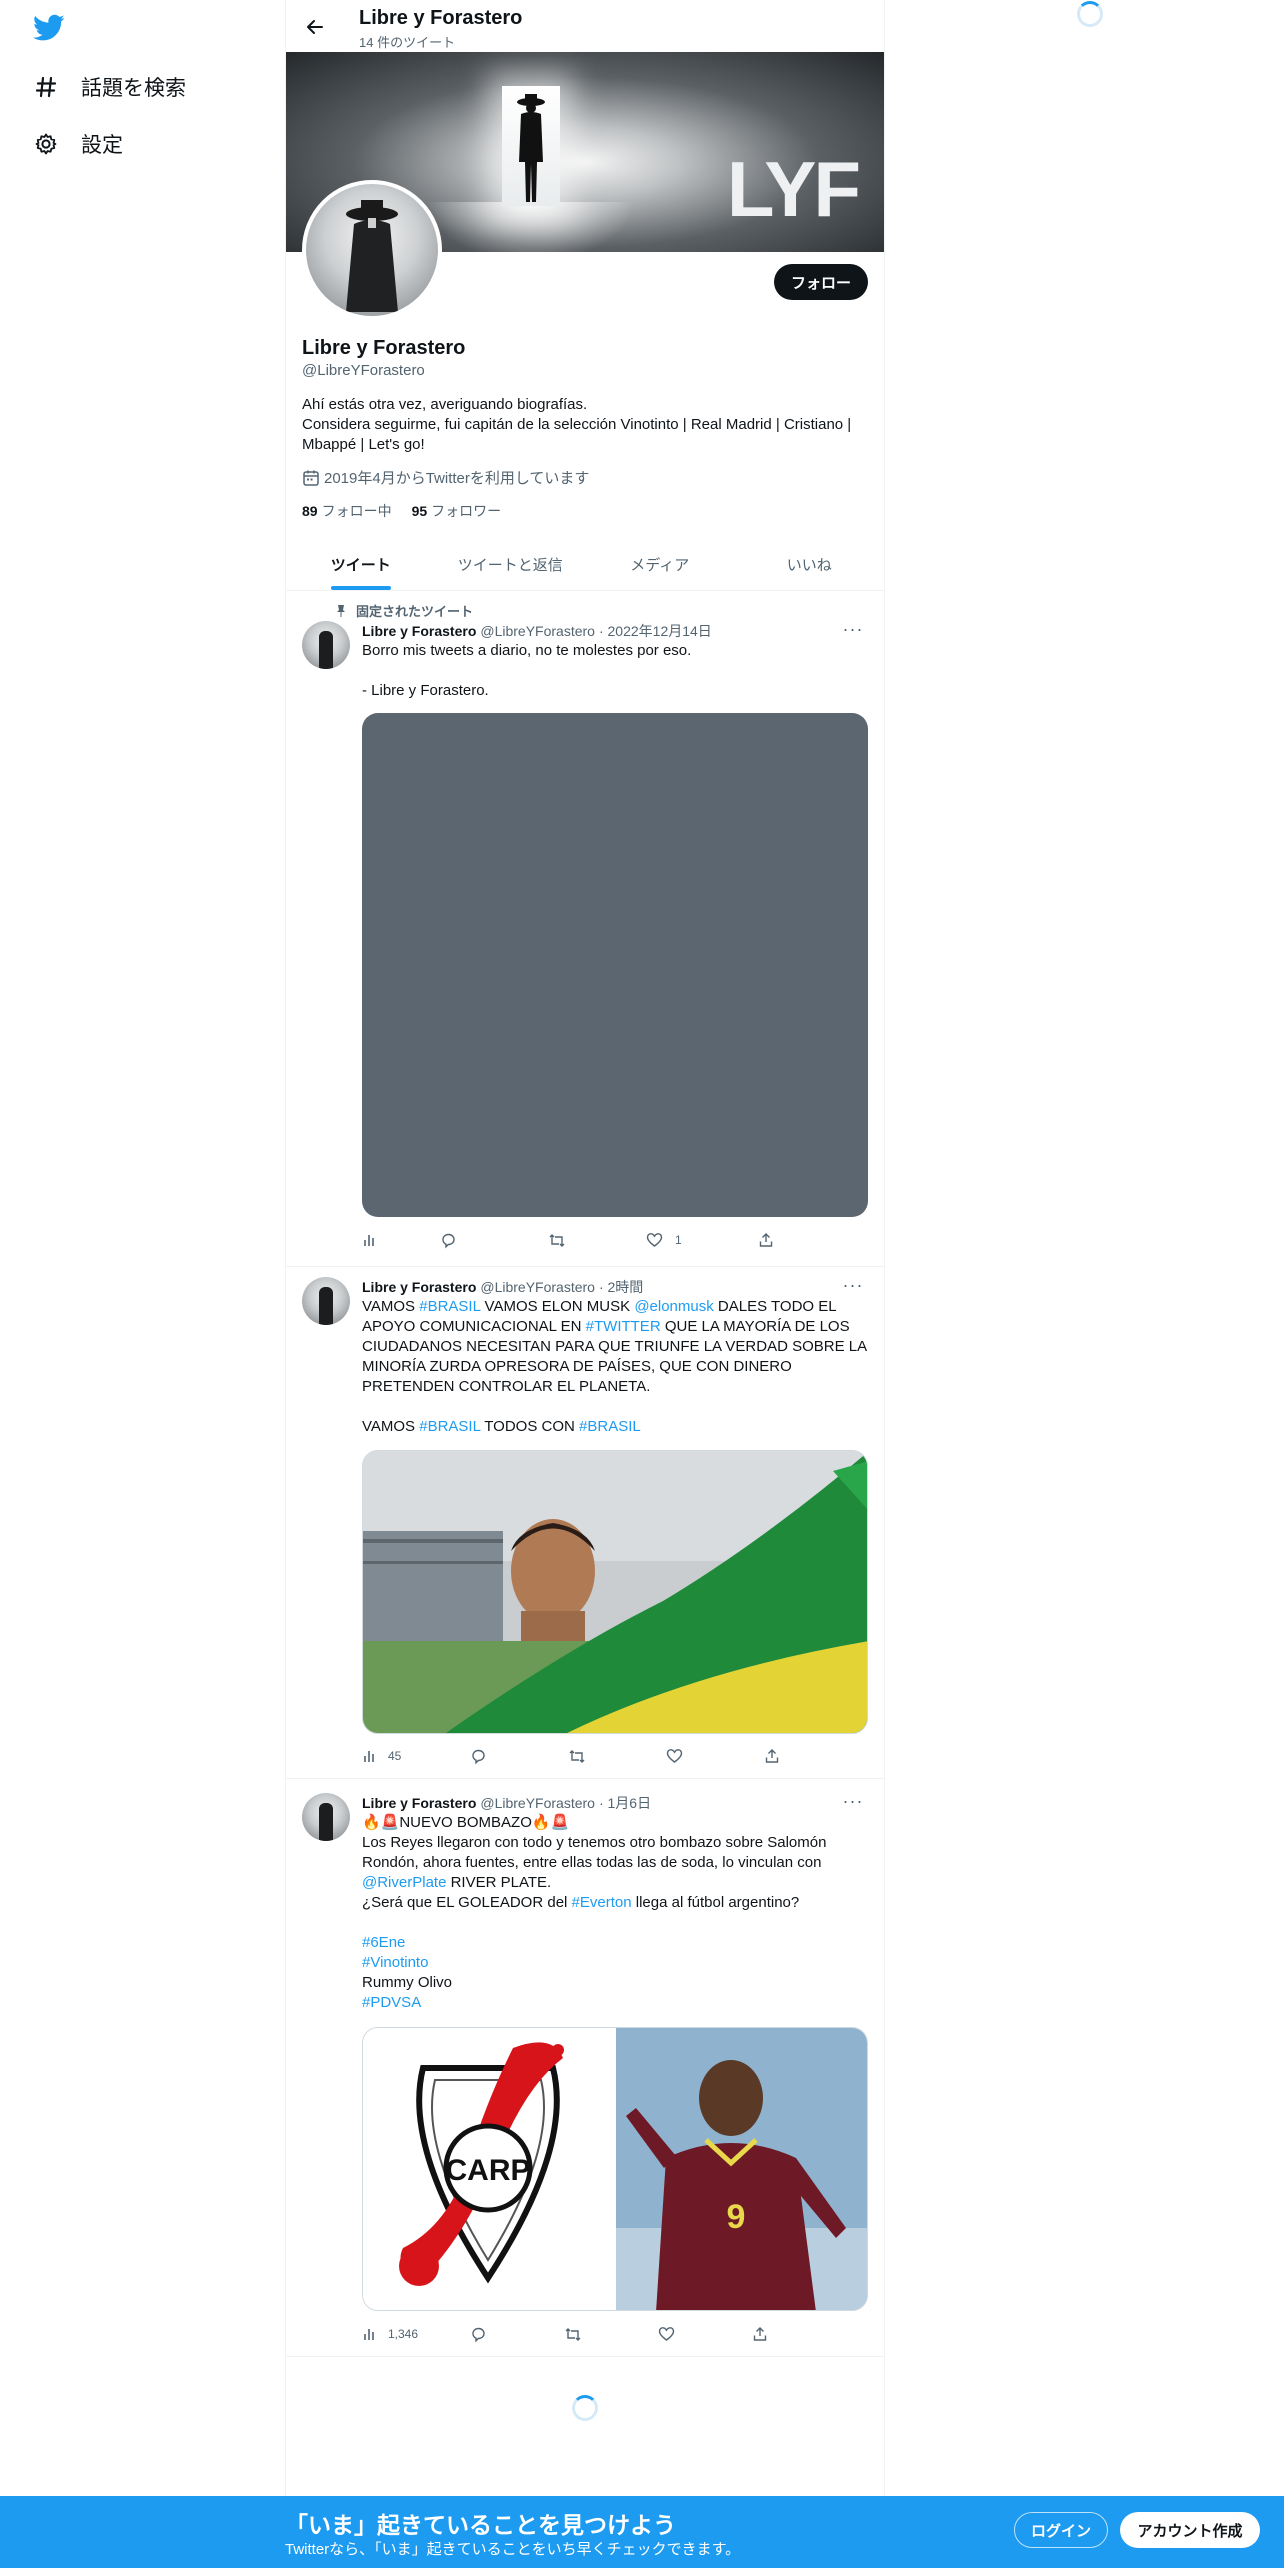 This screenshot has width=1284, height=2568. I want to click on tab-tweets: ツイート, so click(361, 564).